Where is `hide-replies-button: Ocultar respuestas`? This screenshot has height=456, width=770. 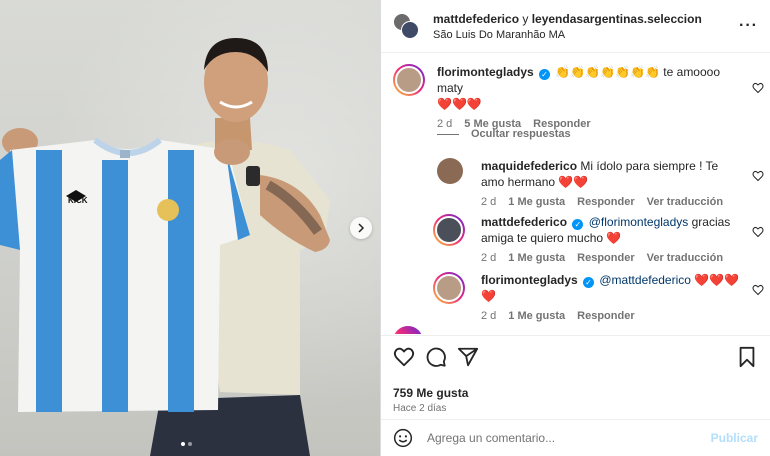
hide-replies-button: Ocultar respuestas is located at coordinates (504, 134).